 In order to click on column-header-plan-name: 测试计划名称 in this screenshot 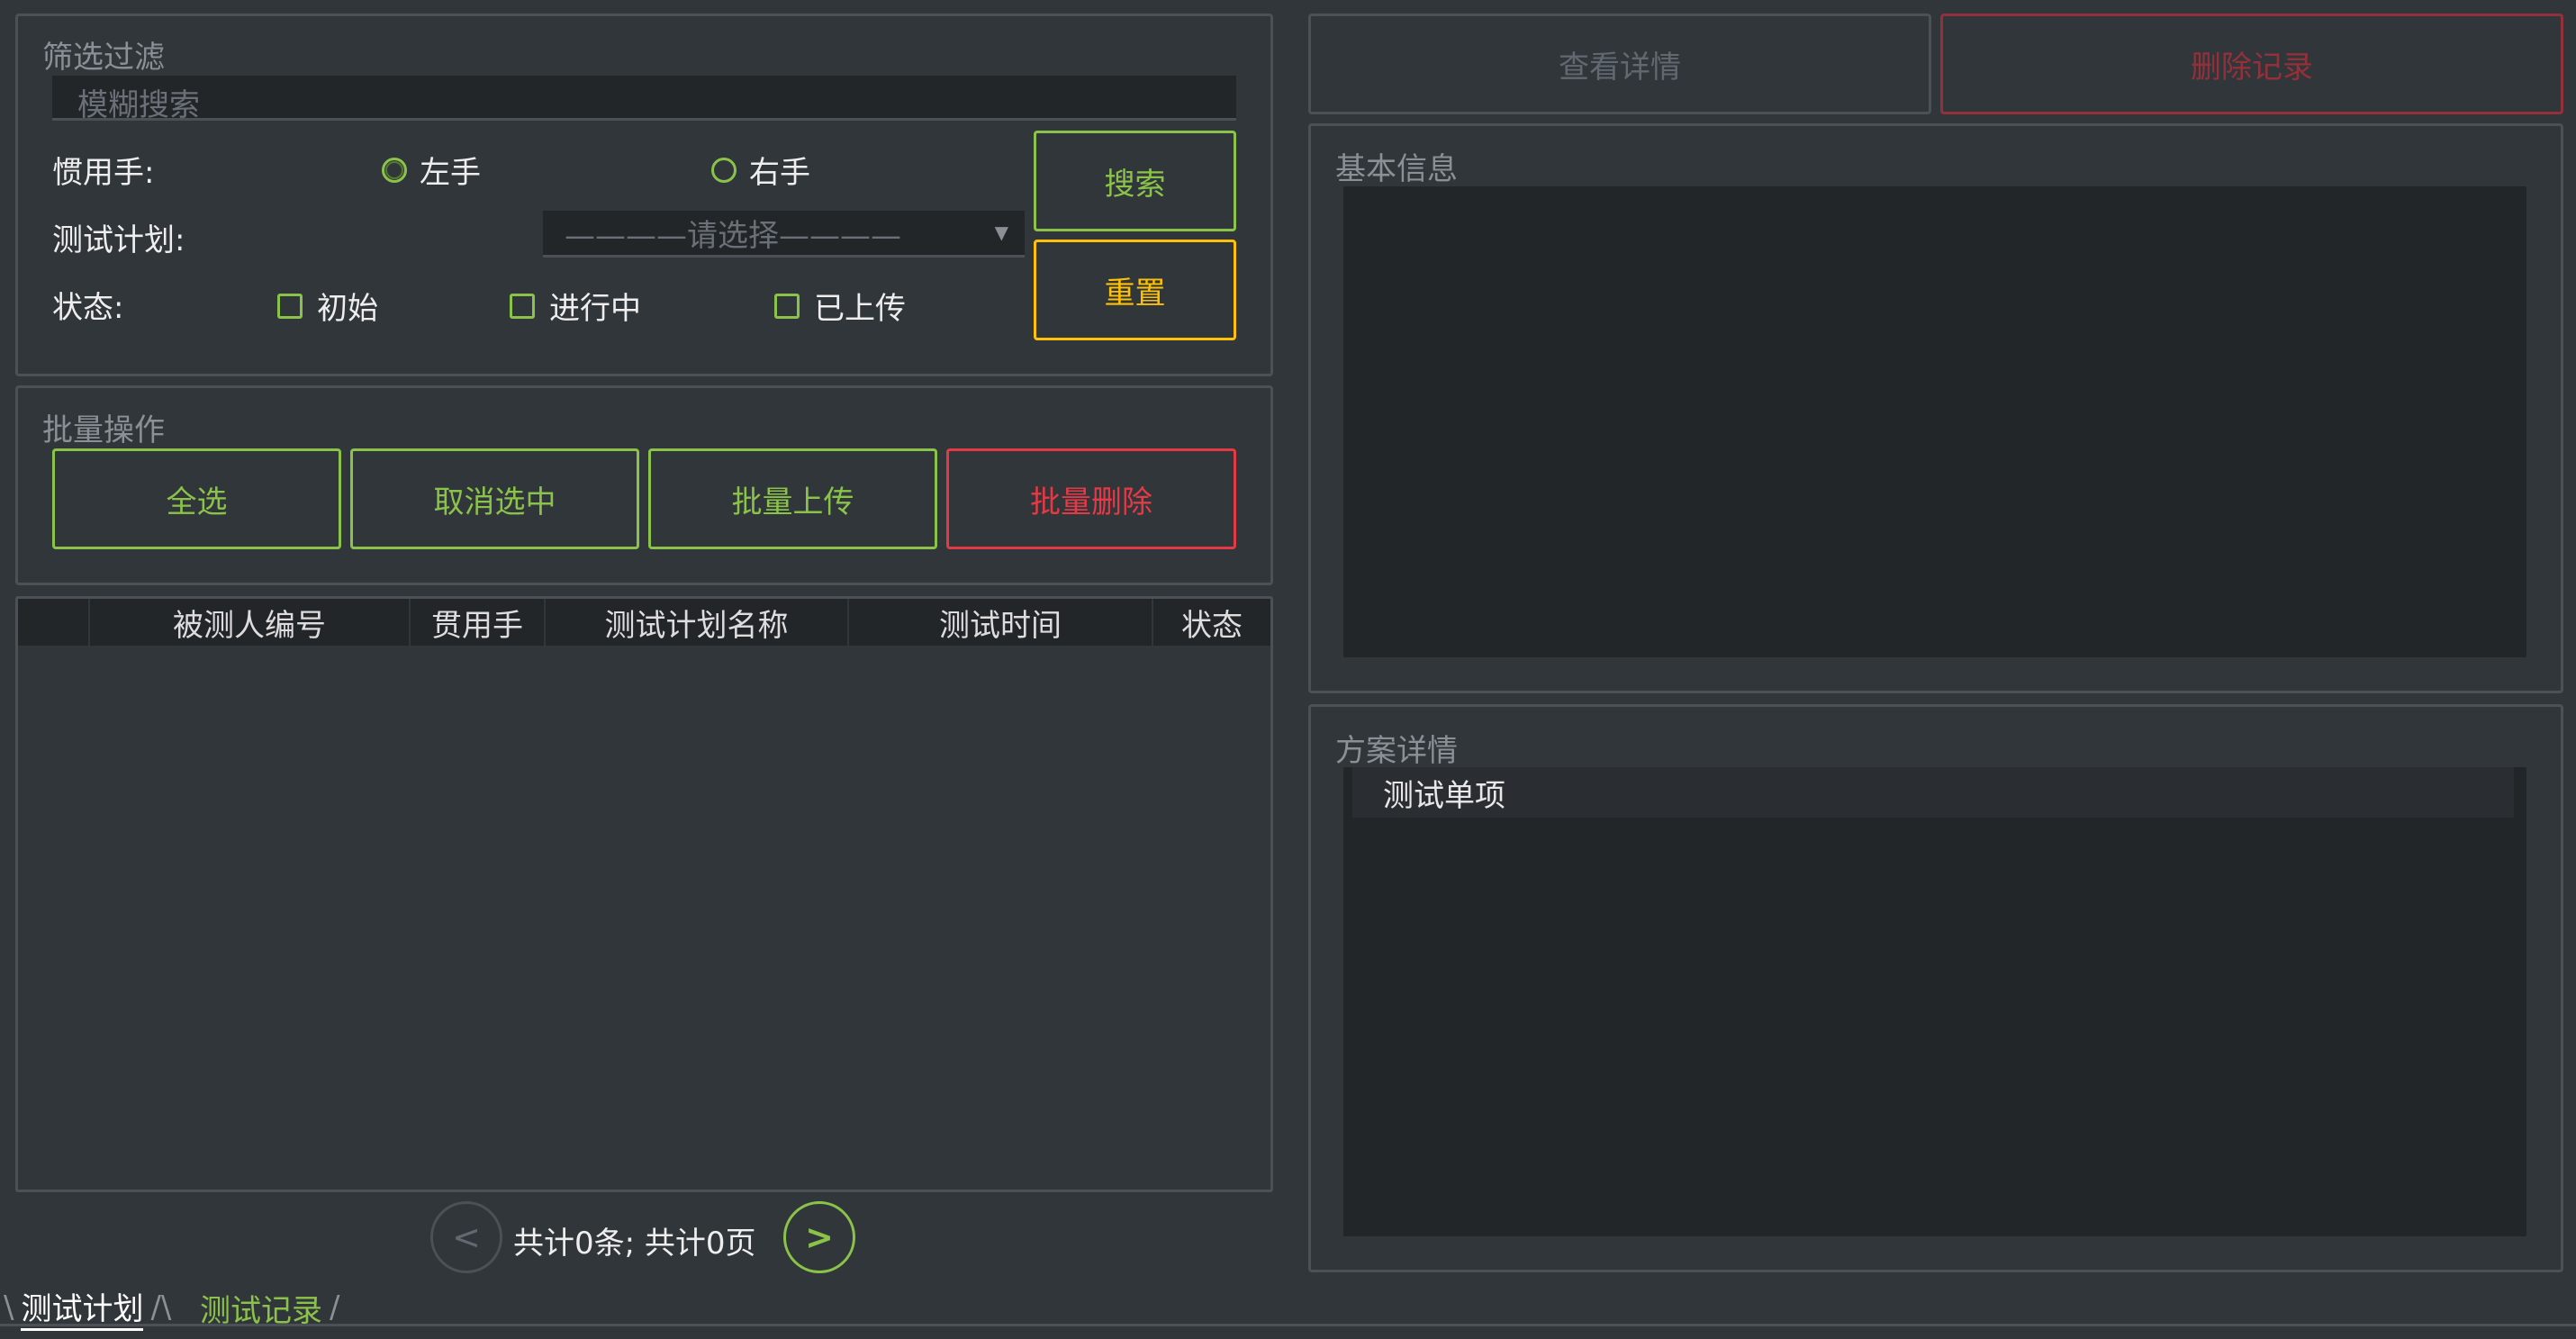, I will do `click(697, 623)`.